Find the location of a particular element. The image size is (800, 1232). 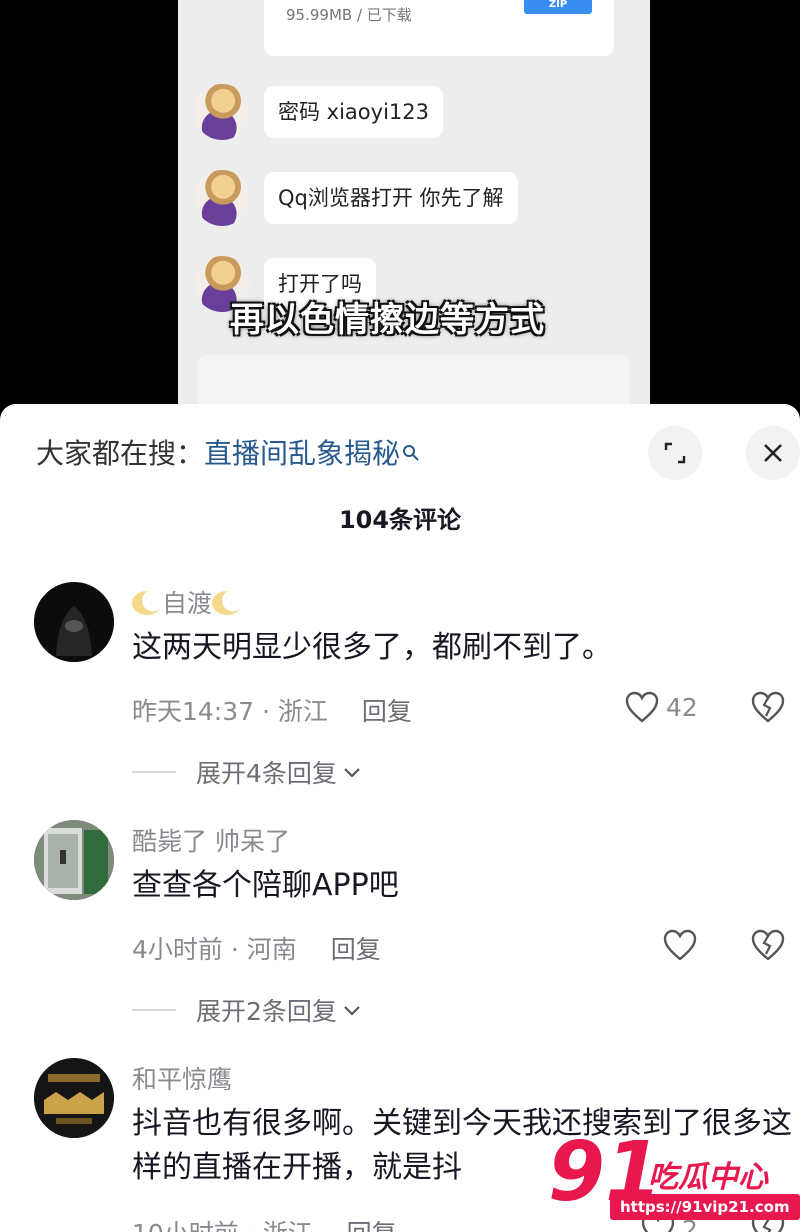

comment-author-name: 自渡 is located at coordinates (187, 603).